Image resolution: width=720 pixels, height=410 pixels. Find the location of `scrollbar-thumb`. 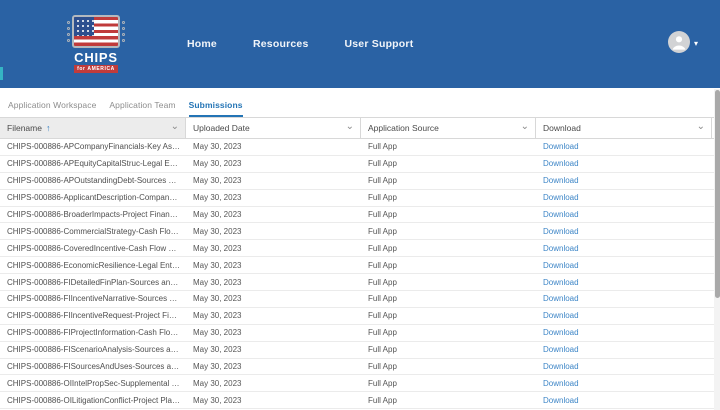

scrollbar-thumb is located at coordinates (717, 194).